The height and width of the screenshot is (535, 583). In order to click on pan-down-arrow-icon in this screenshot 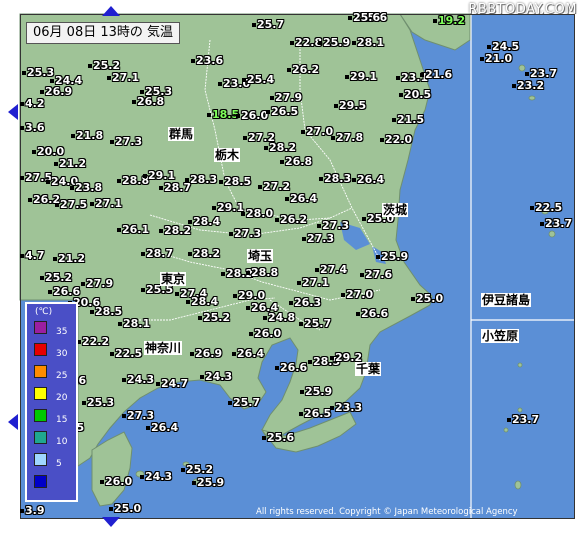, I will do `click(111, 522)`.